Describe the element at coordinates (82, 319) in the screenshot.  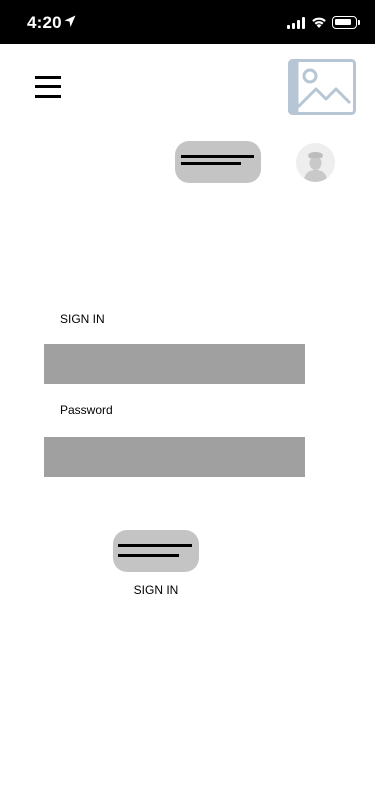
I see `username-label: SIGN IN` at that location.